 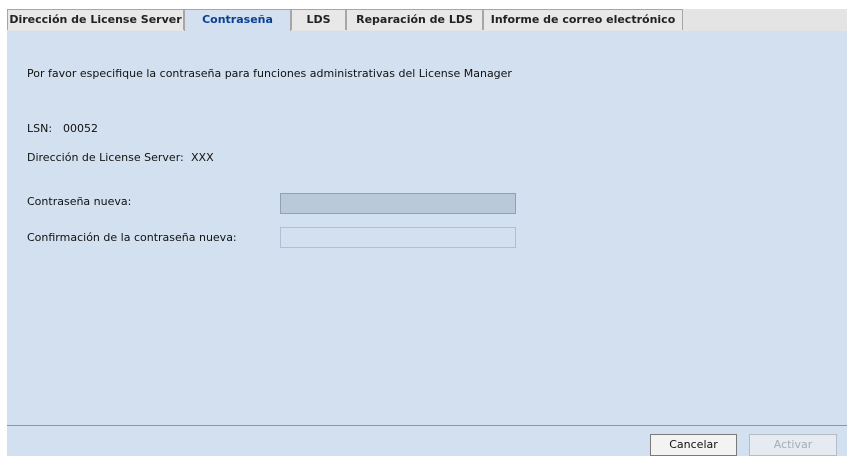 I want to click on new-password-field, so click(x=398, y=203).